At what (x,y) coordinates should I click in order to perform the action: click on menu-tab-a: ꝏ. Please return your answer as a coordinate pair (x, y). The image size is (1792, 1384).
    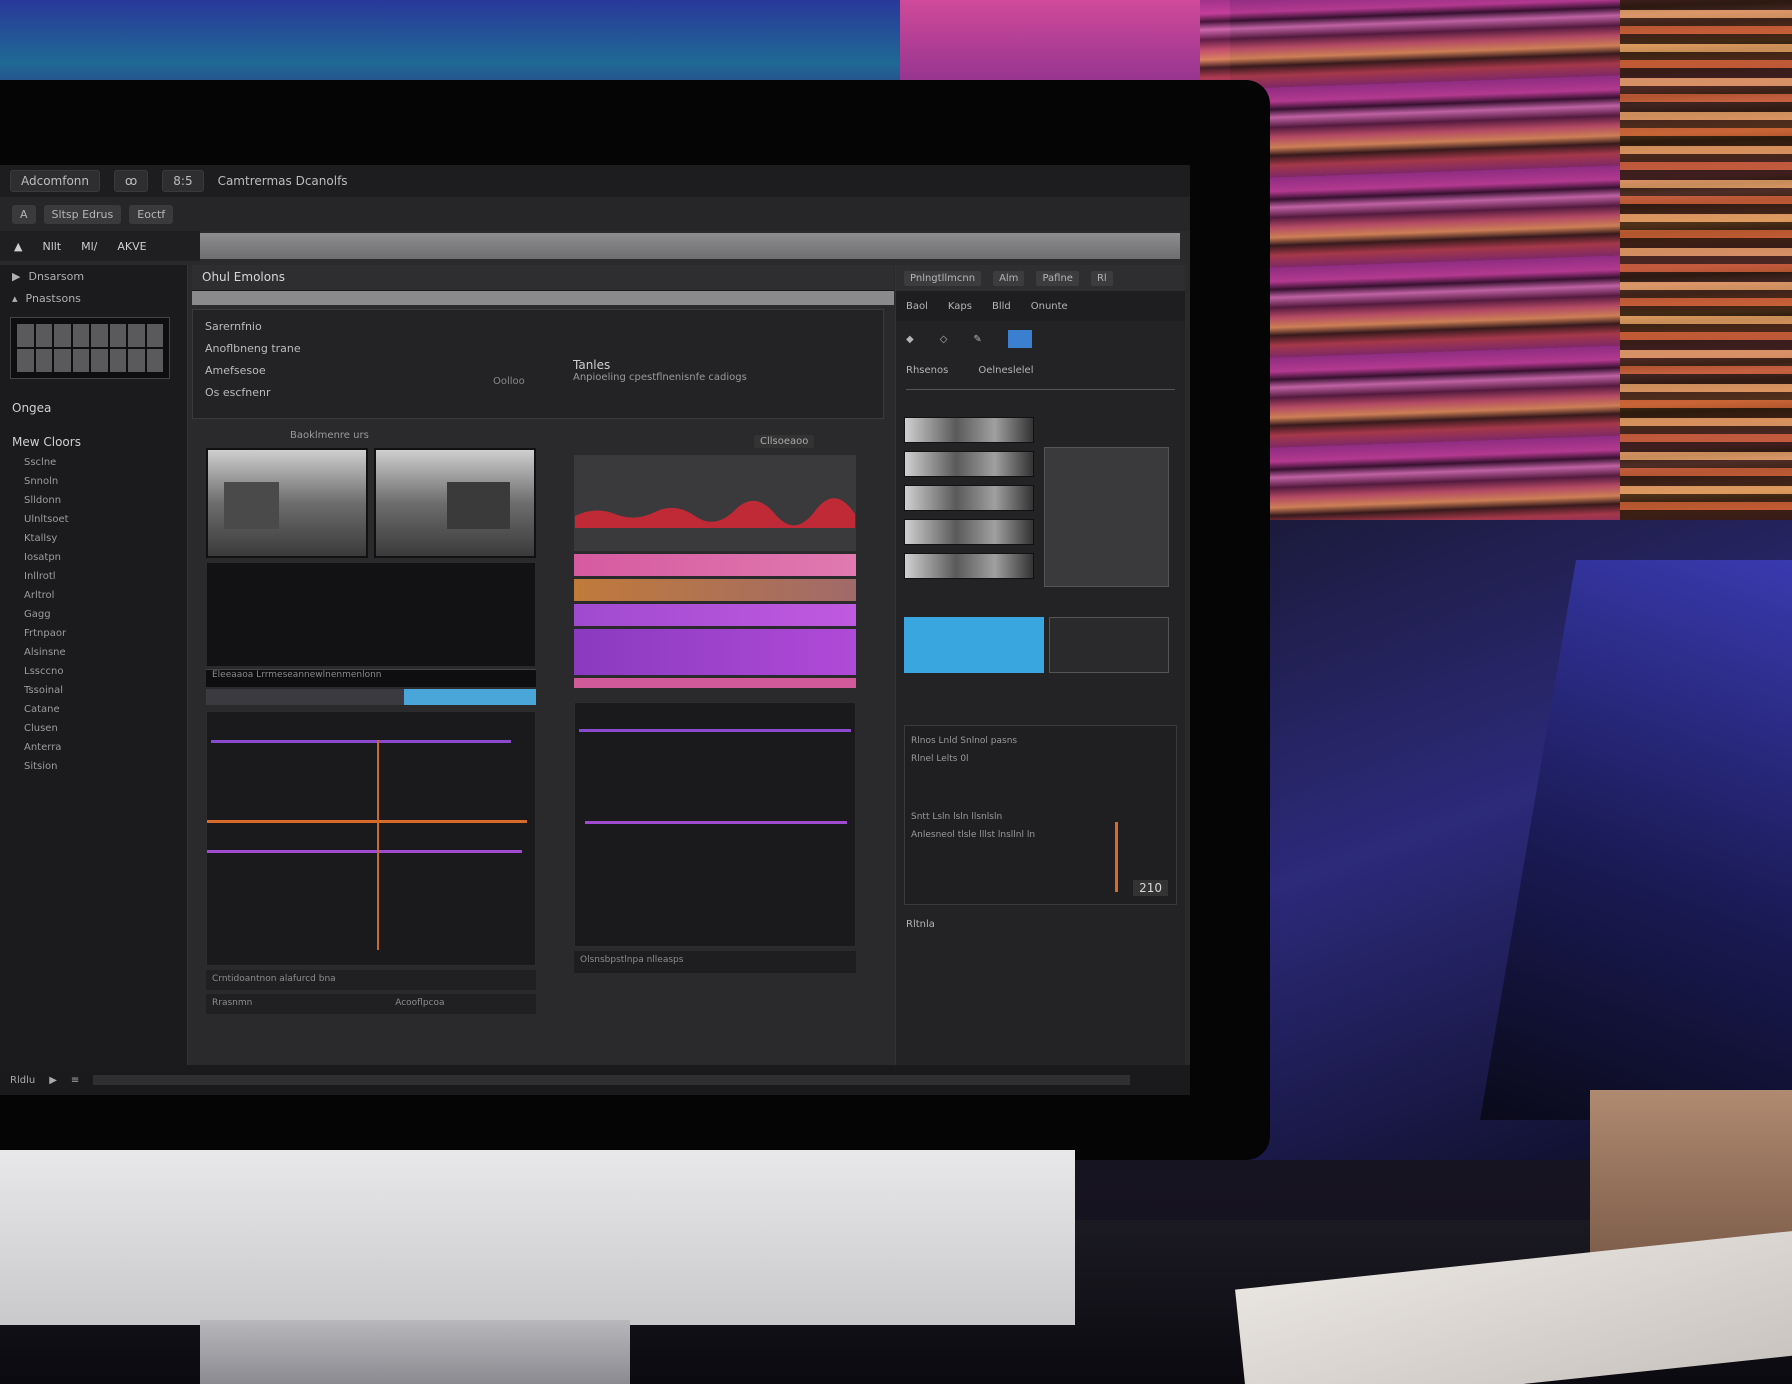
    Looking at the image, I should click on (131, 181).